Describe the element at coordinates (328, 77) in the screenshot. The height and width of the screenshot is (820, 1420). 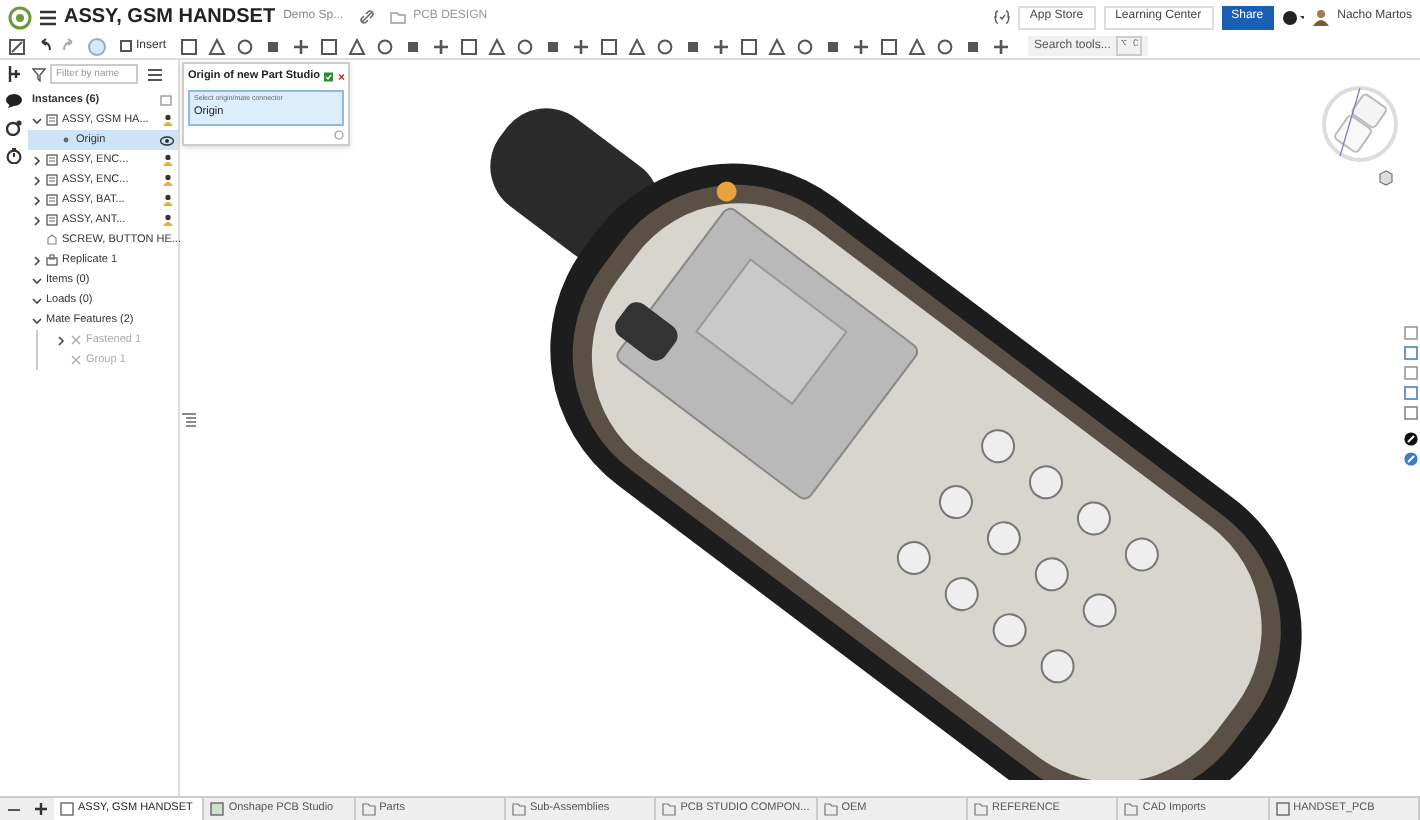
I see `confirm-icon` at that location.